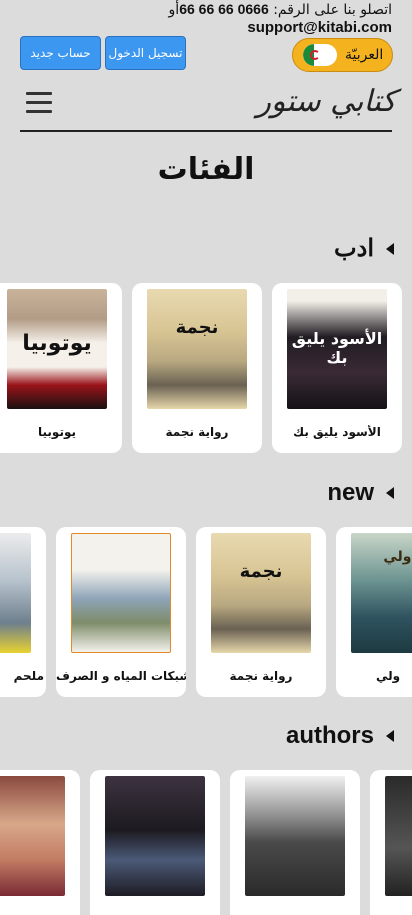 This screenshot has width=412, height=915. What do you see at coordinates (57, 343) in the screenshot?
I see `book-cover-text: يوتوبيا` at bounding box center [57, 343].